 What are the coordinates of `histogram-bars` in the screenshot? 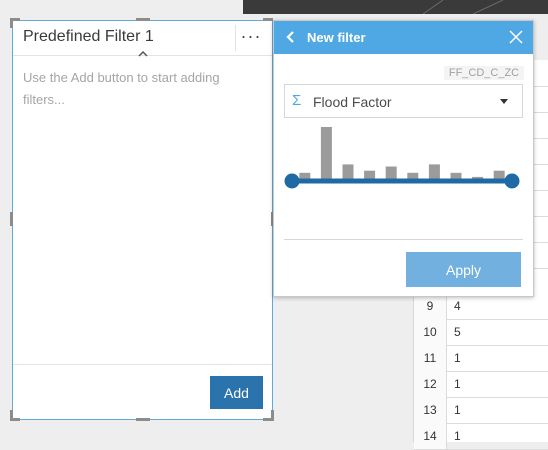 It's located at (402, 153).